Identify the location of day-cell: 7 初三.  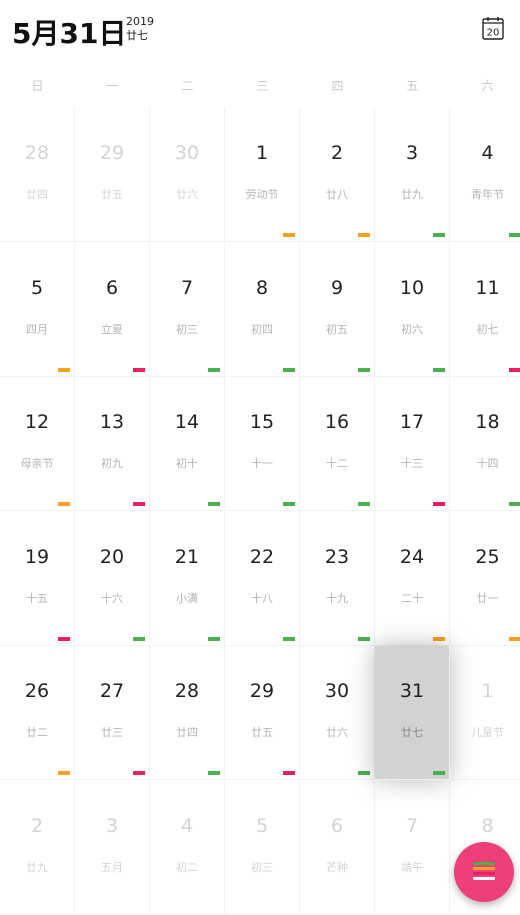
(187, 309).